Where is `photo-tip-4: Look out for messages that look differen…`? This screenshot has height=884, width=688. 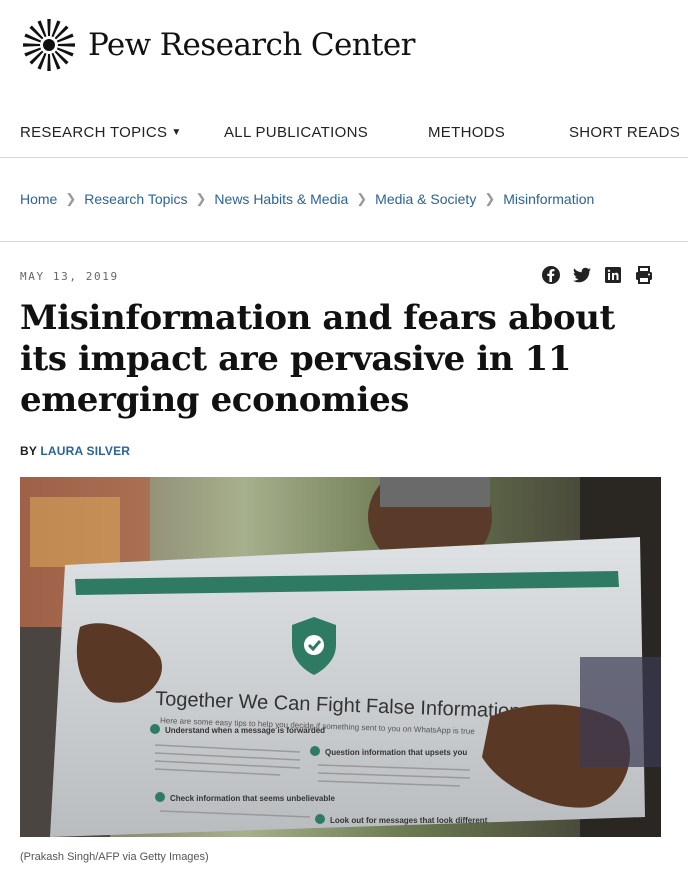
photo-tip-4: Look out for messages that look differen… is located at coordinates (409, 820).